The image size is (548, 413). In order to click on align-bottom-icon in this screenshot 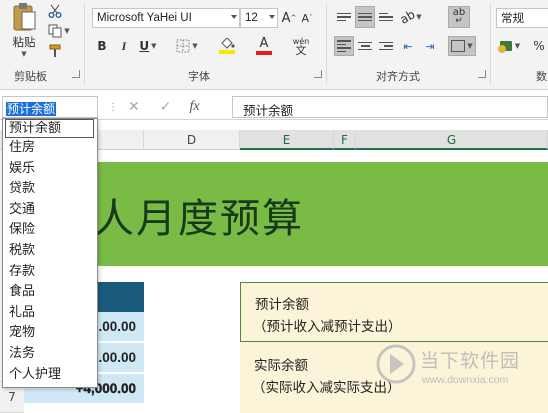, I will do `click(386, 17)`.